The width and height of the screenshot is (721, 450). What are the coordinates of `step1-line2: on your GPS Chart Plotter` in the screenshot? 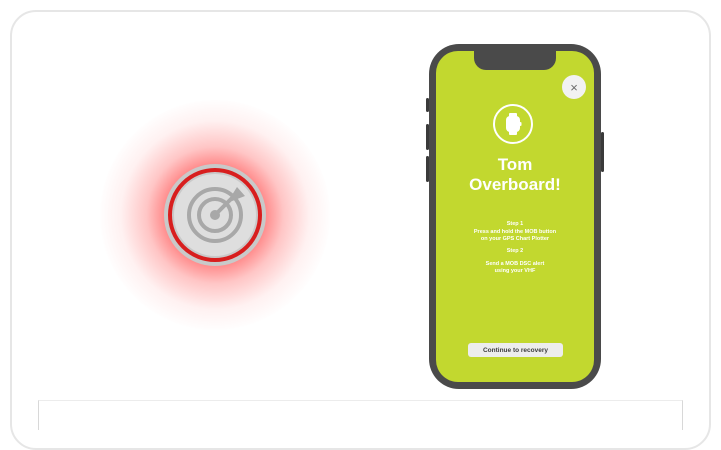 It's located at (515, 239).